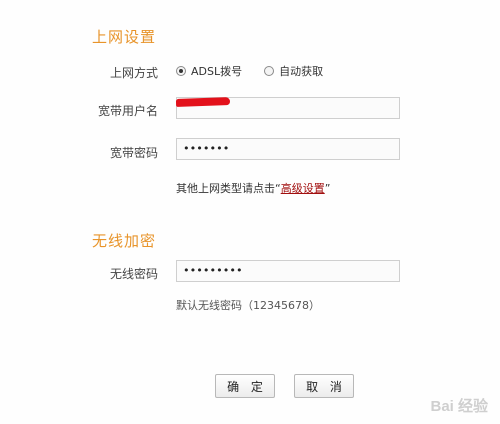 This screenshot has height=424, width=500. Describe the element at coordinates (303, 188) in the screenshot. I see `advanced-settings-link: 高级设置` at that location.